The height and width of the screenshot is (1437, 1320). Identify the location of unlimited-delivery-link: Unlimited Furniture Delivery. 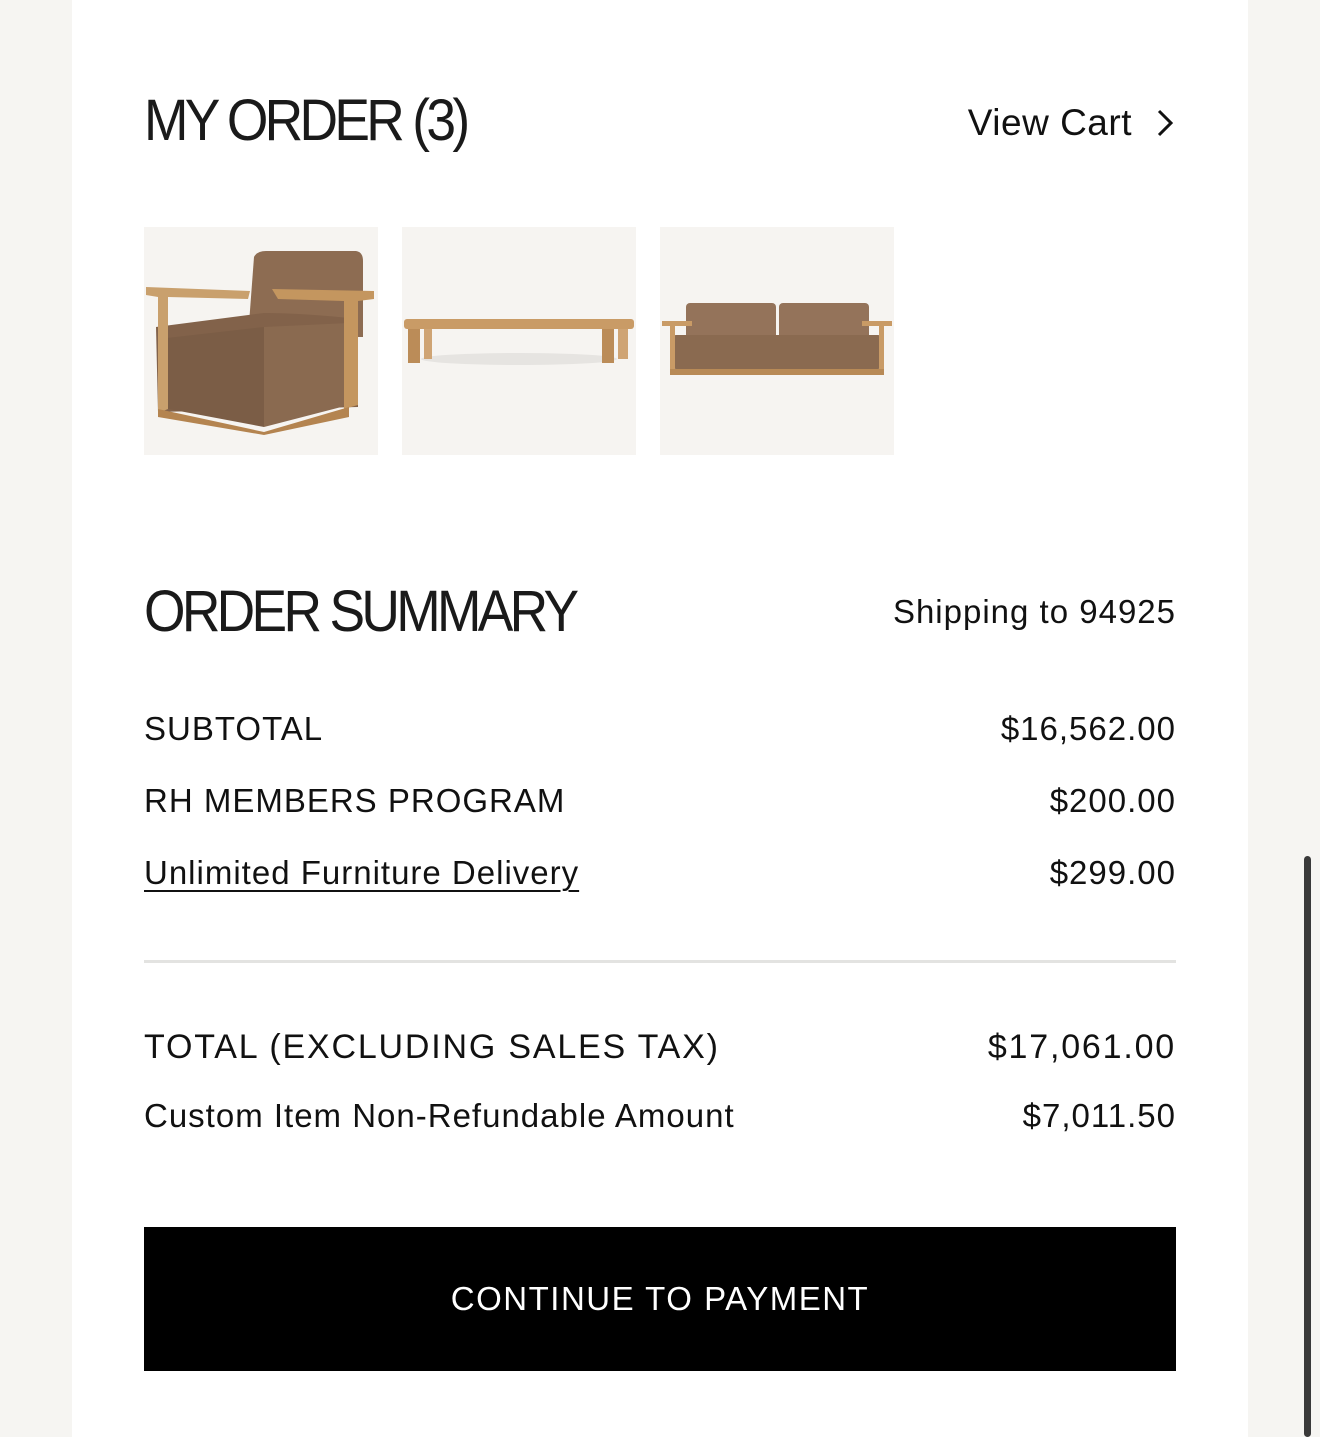
(361, 873).